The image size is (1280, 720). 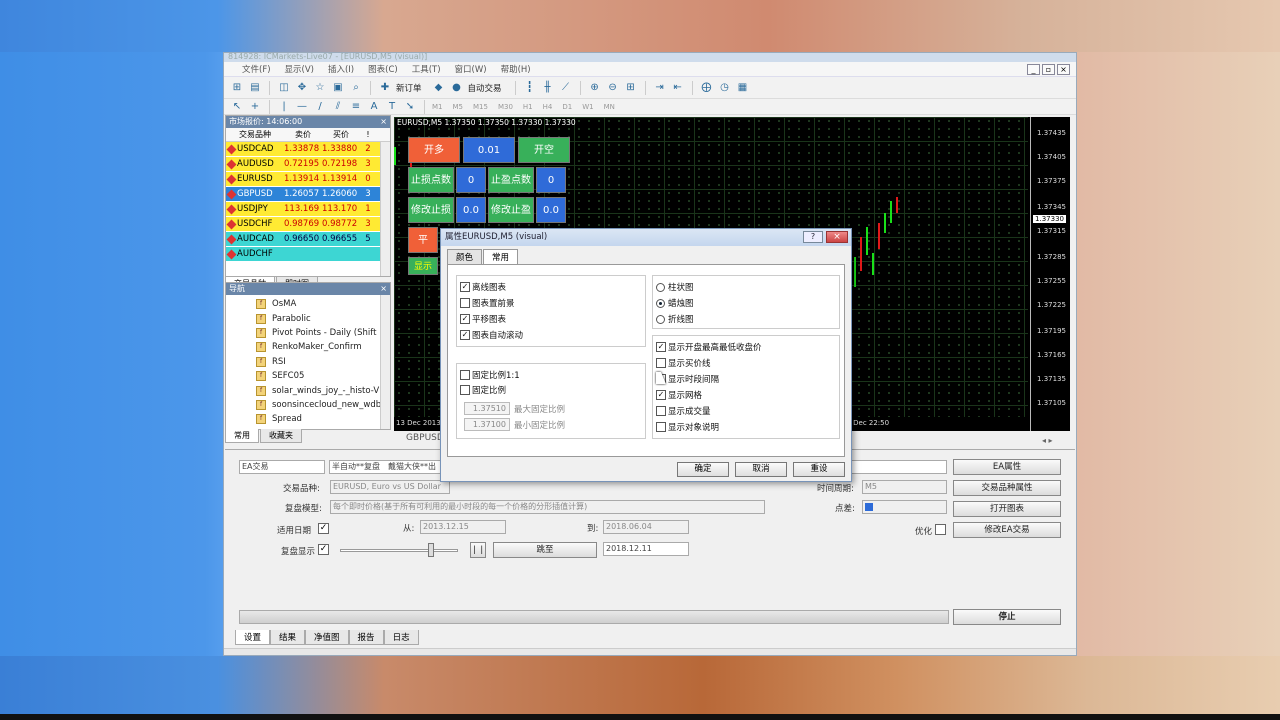 What do you see at coordinates (308, 347) in the screenshot?
I see `navigator-item: f RenkoMaker_Confirm` at bounding box center [308, 347].